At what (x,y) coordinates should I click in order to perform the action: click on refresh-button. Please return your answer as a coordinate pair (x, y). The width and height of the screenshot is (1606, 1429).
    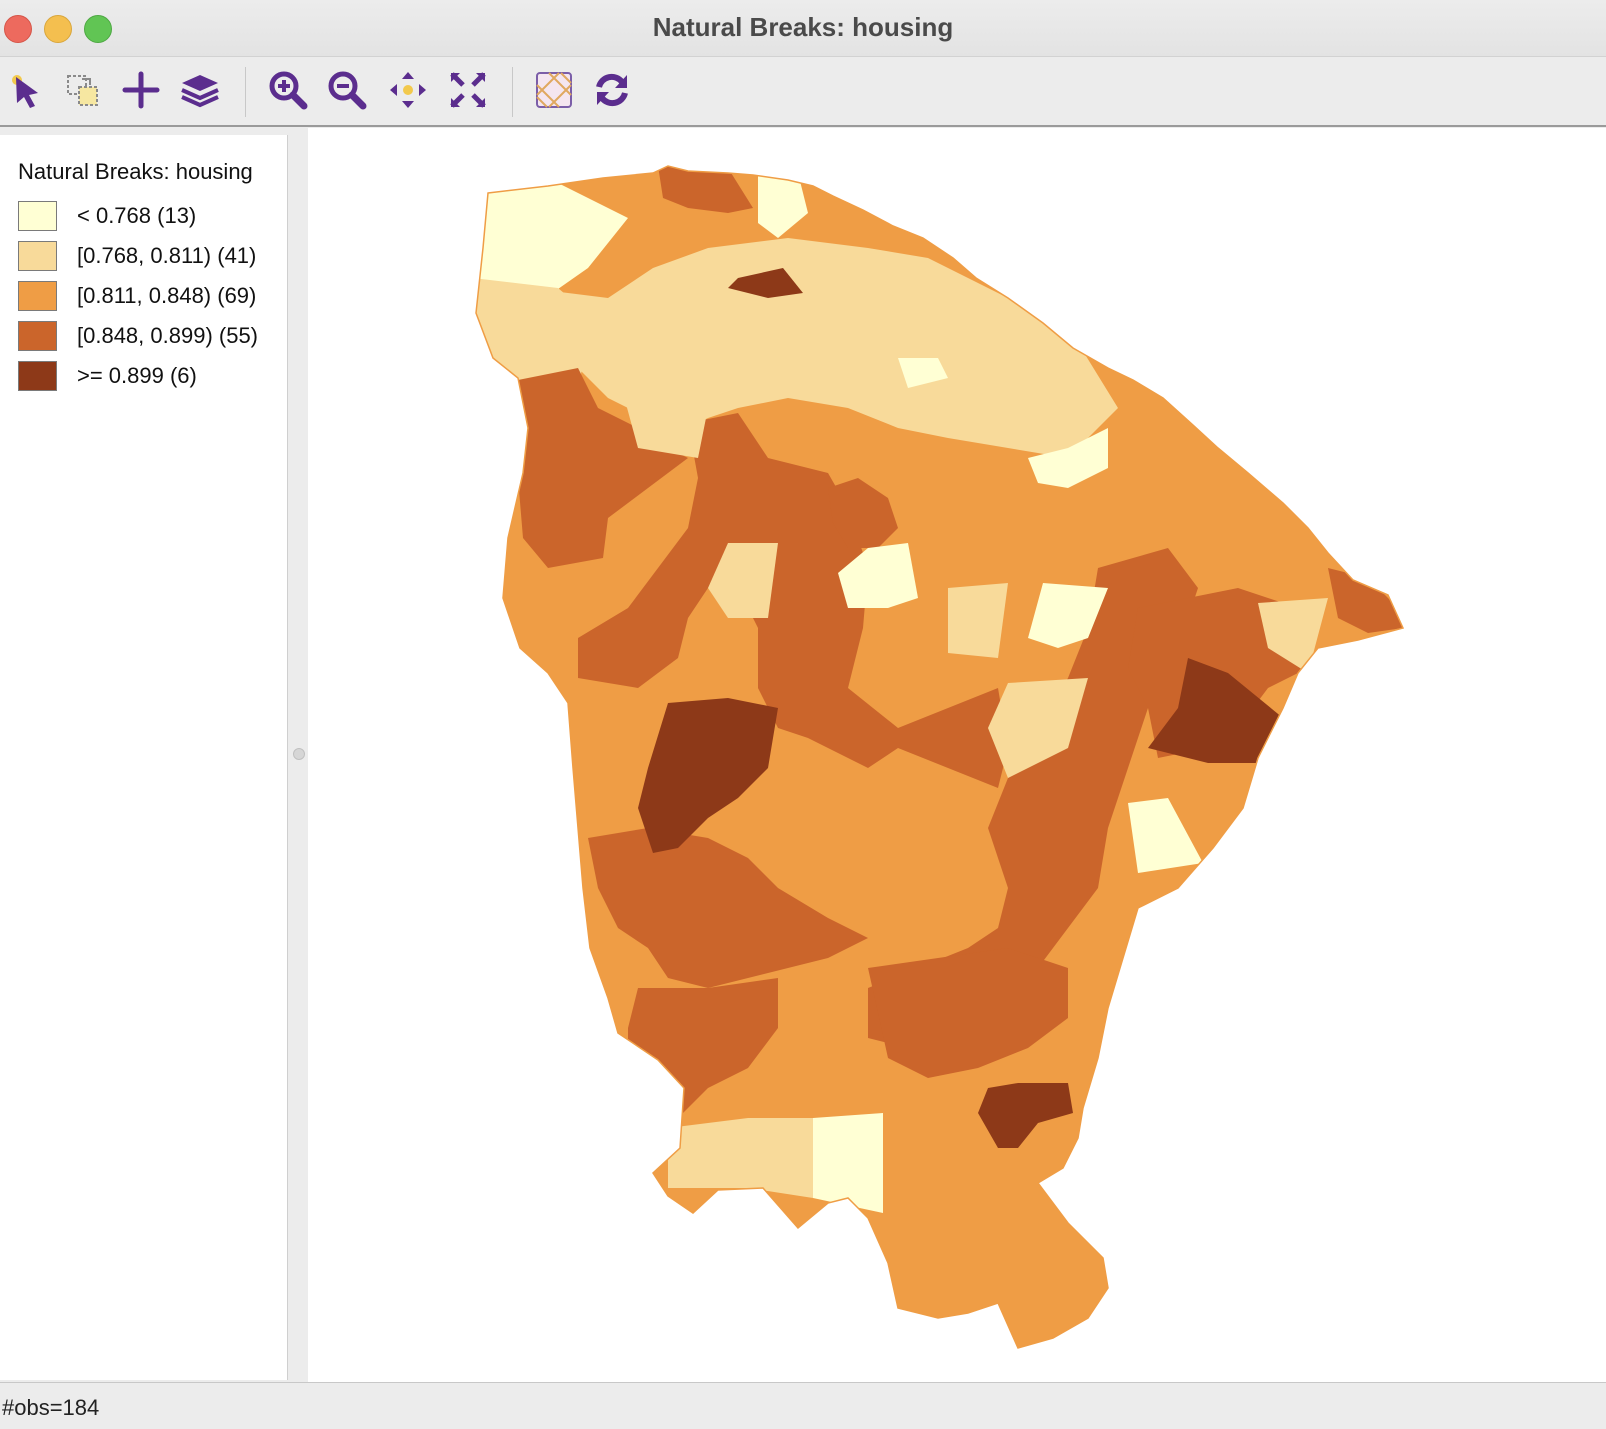
    Looking at the image, I should click on (612, 90).